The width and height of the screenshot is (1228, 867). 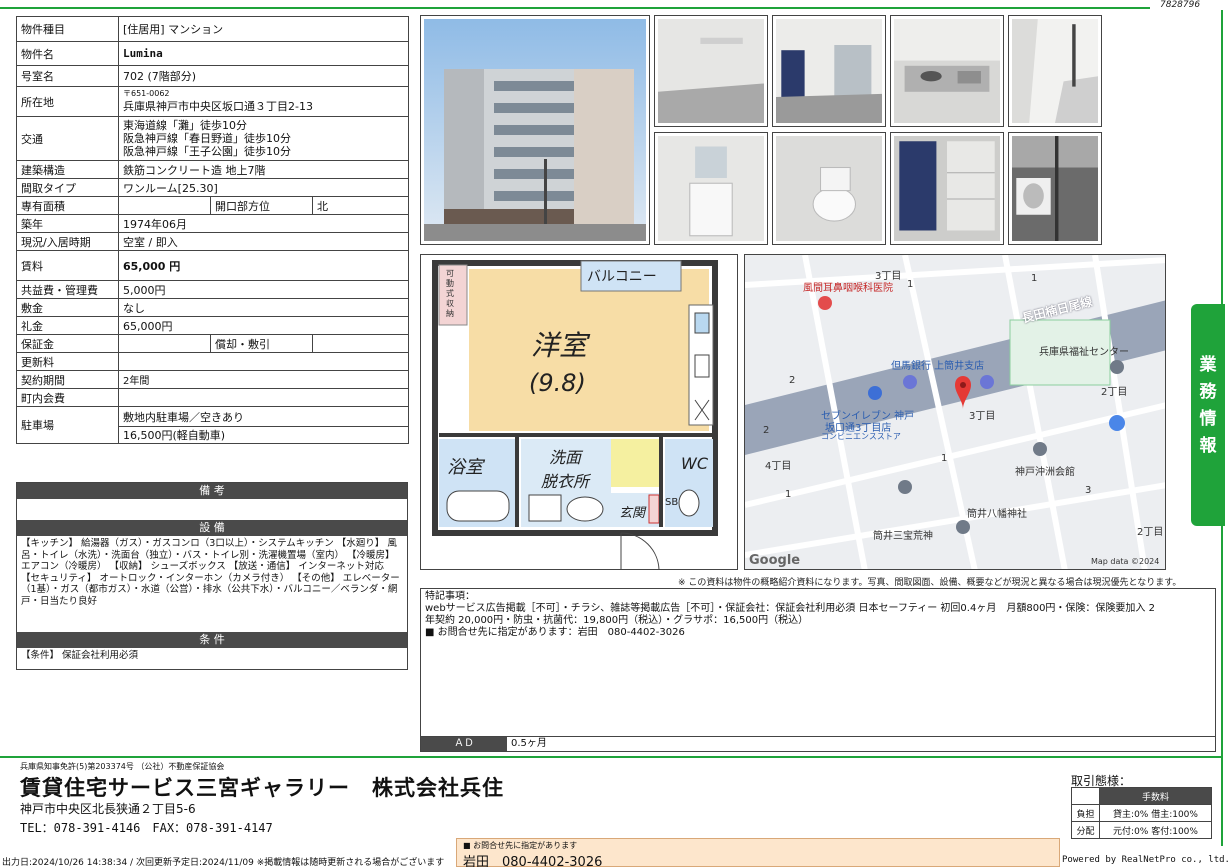 I want to click on building-photo, so click(x=535, y=130).